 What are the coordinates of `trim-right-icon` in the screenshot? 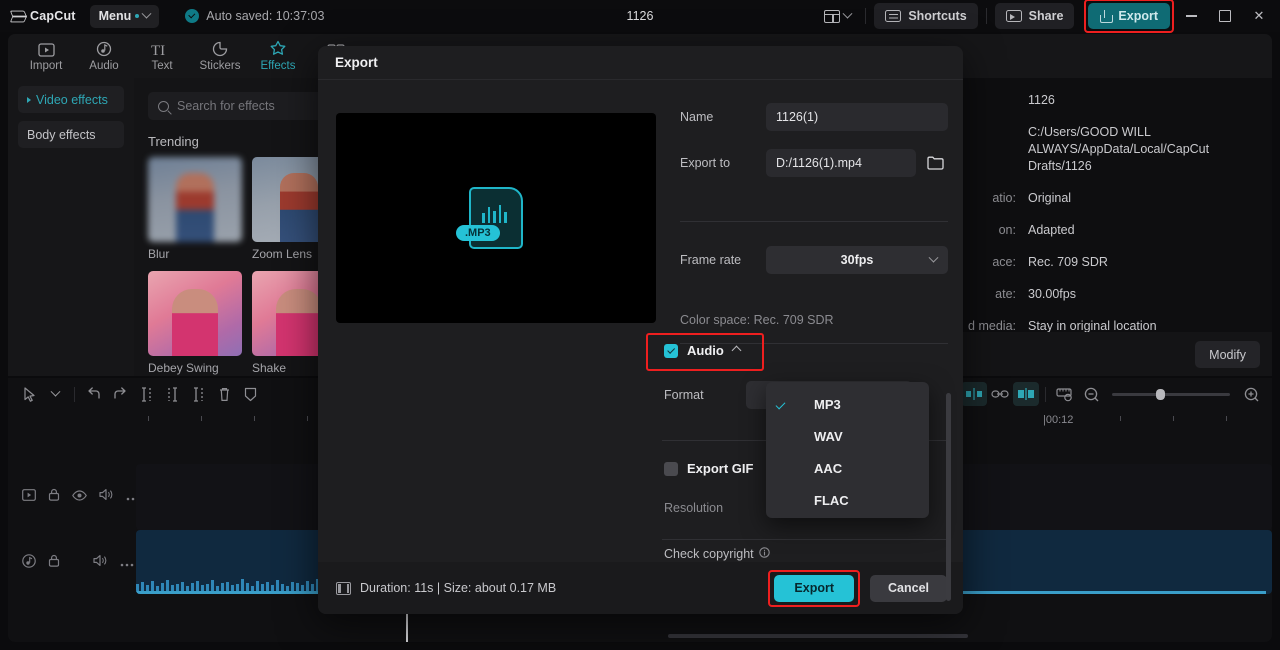 It's located at (198, 394).